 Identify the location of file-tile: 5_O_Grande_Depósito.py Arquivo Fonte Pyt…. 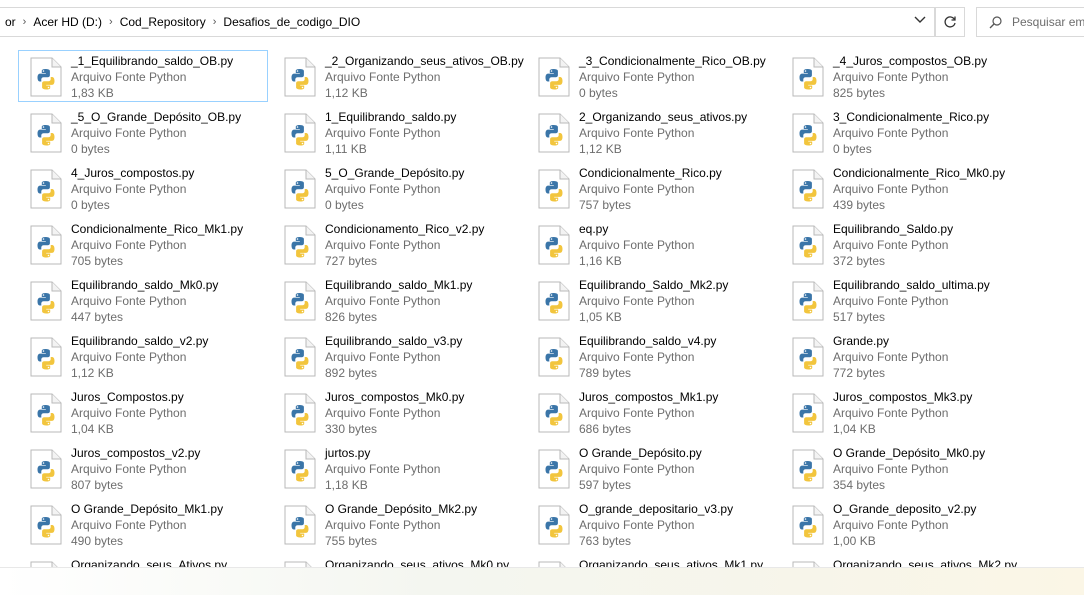
(397, 188).